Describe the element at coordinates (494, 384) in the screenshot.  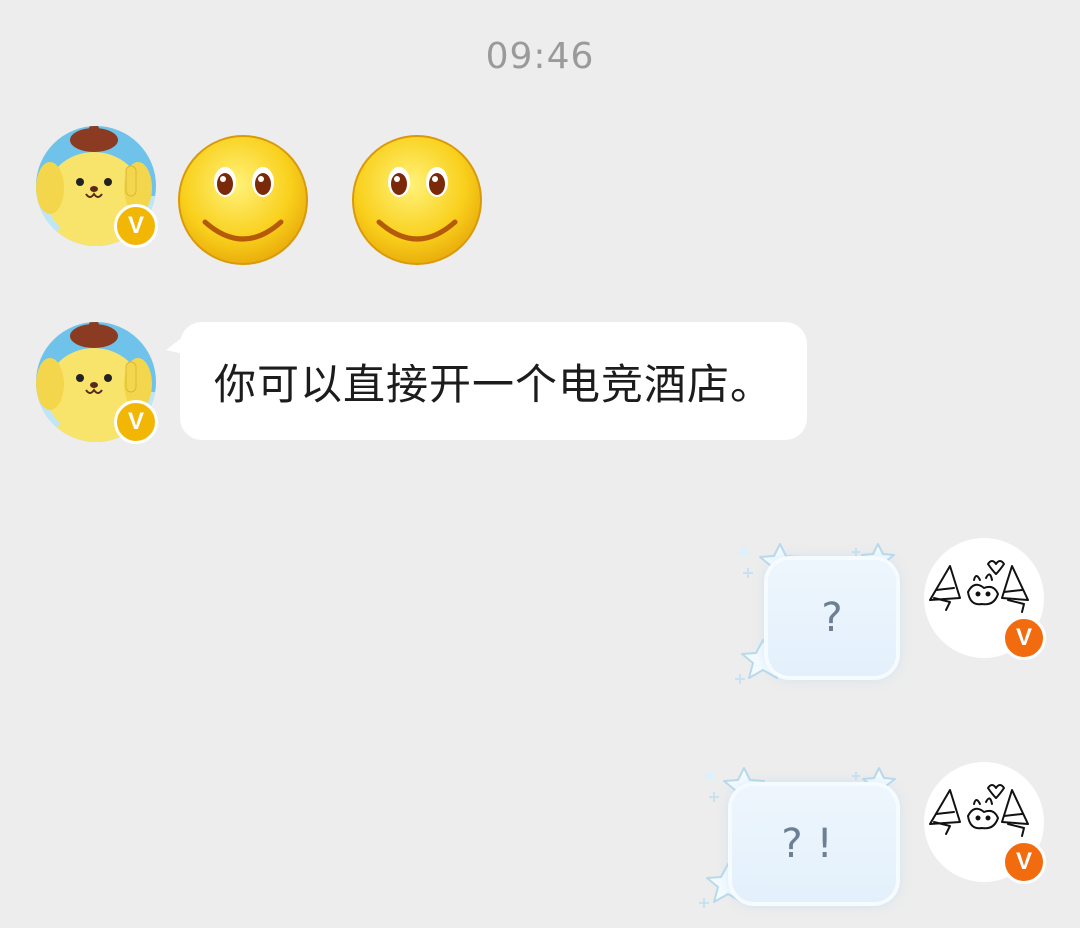
I see `message-text: 你可以直接开一个电竞酒店。` at that location.